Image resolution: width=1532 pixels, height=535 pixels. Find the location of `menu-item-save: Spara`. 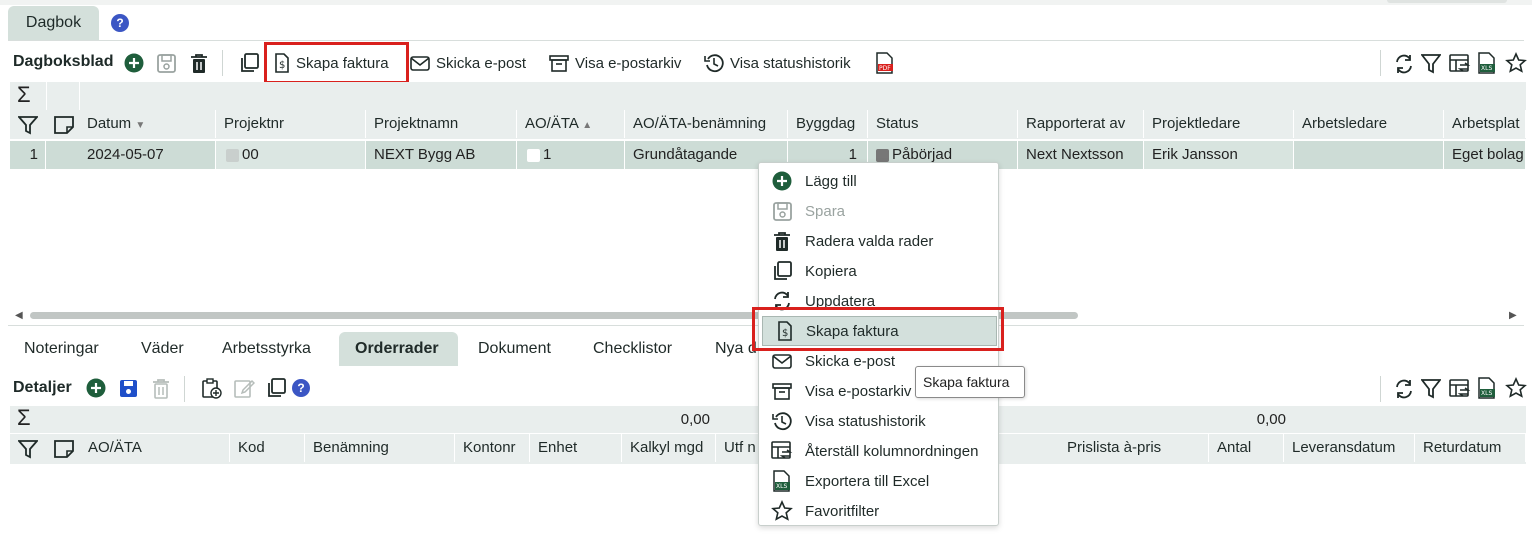

menu-item-save: Spara is located at coordinates (878, 211).